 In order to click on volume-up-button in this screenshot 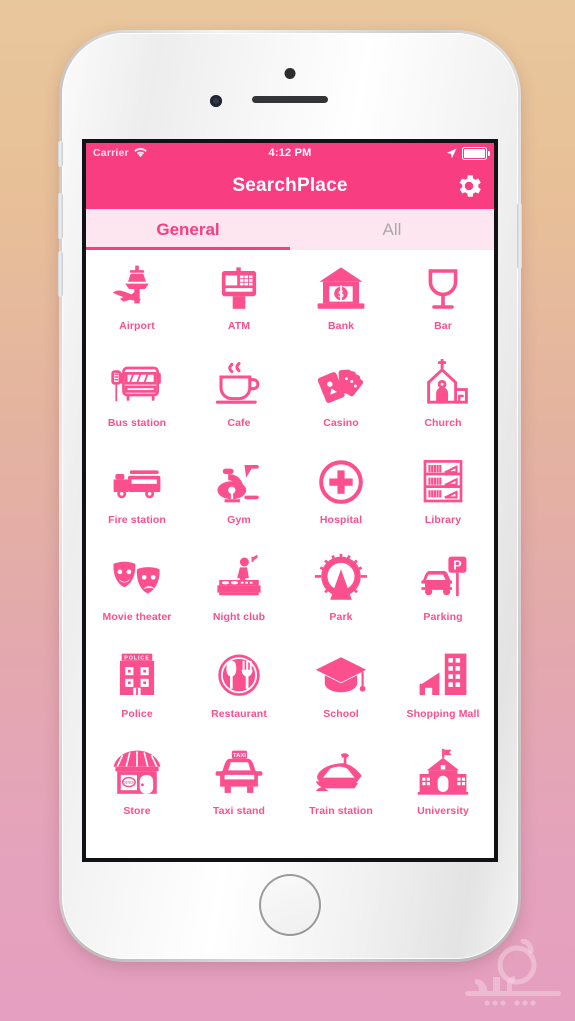, I will do `click(60, 216)`.